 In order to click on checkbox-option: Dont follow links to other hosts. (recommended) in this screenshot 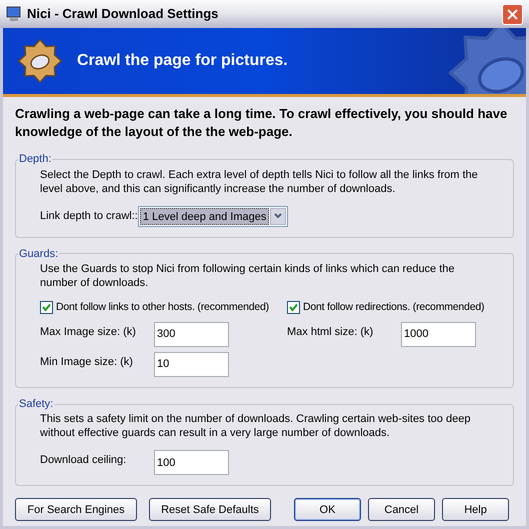, I will do `click(163, 308)`.